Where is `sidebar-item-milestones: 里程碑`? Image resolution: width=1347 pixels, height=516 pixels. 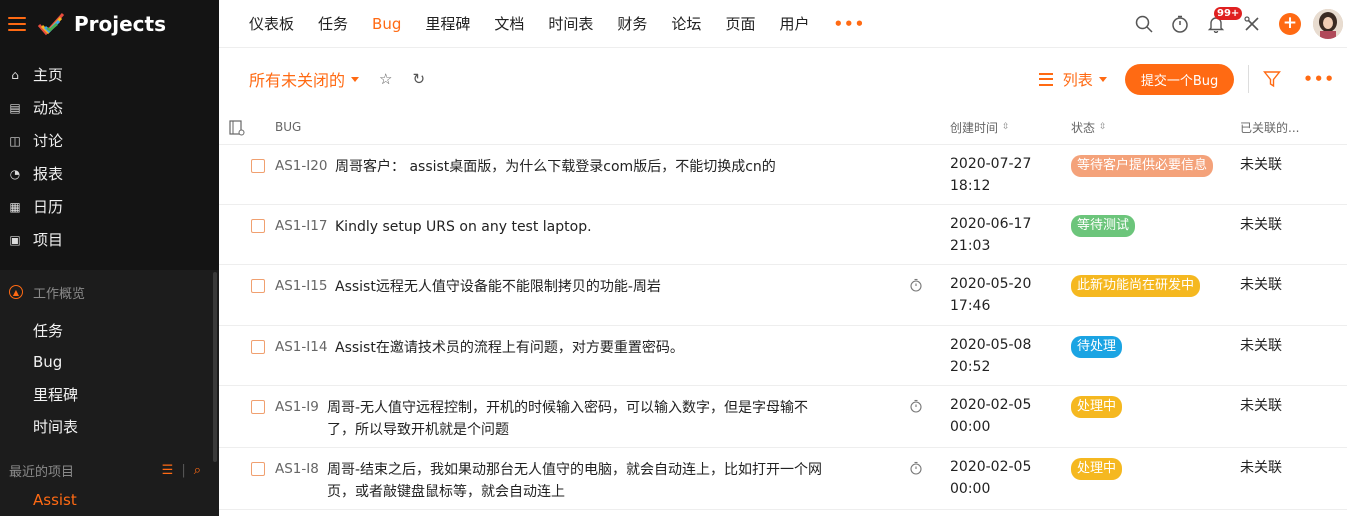 sidebar-item-milestones: 里程碑 is located at coordinates (109, 394).